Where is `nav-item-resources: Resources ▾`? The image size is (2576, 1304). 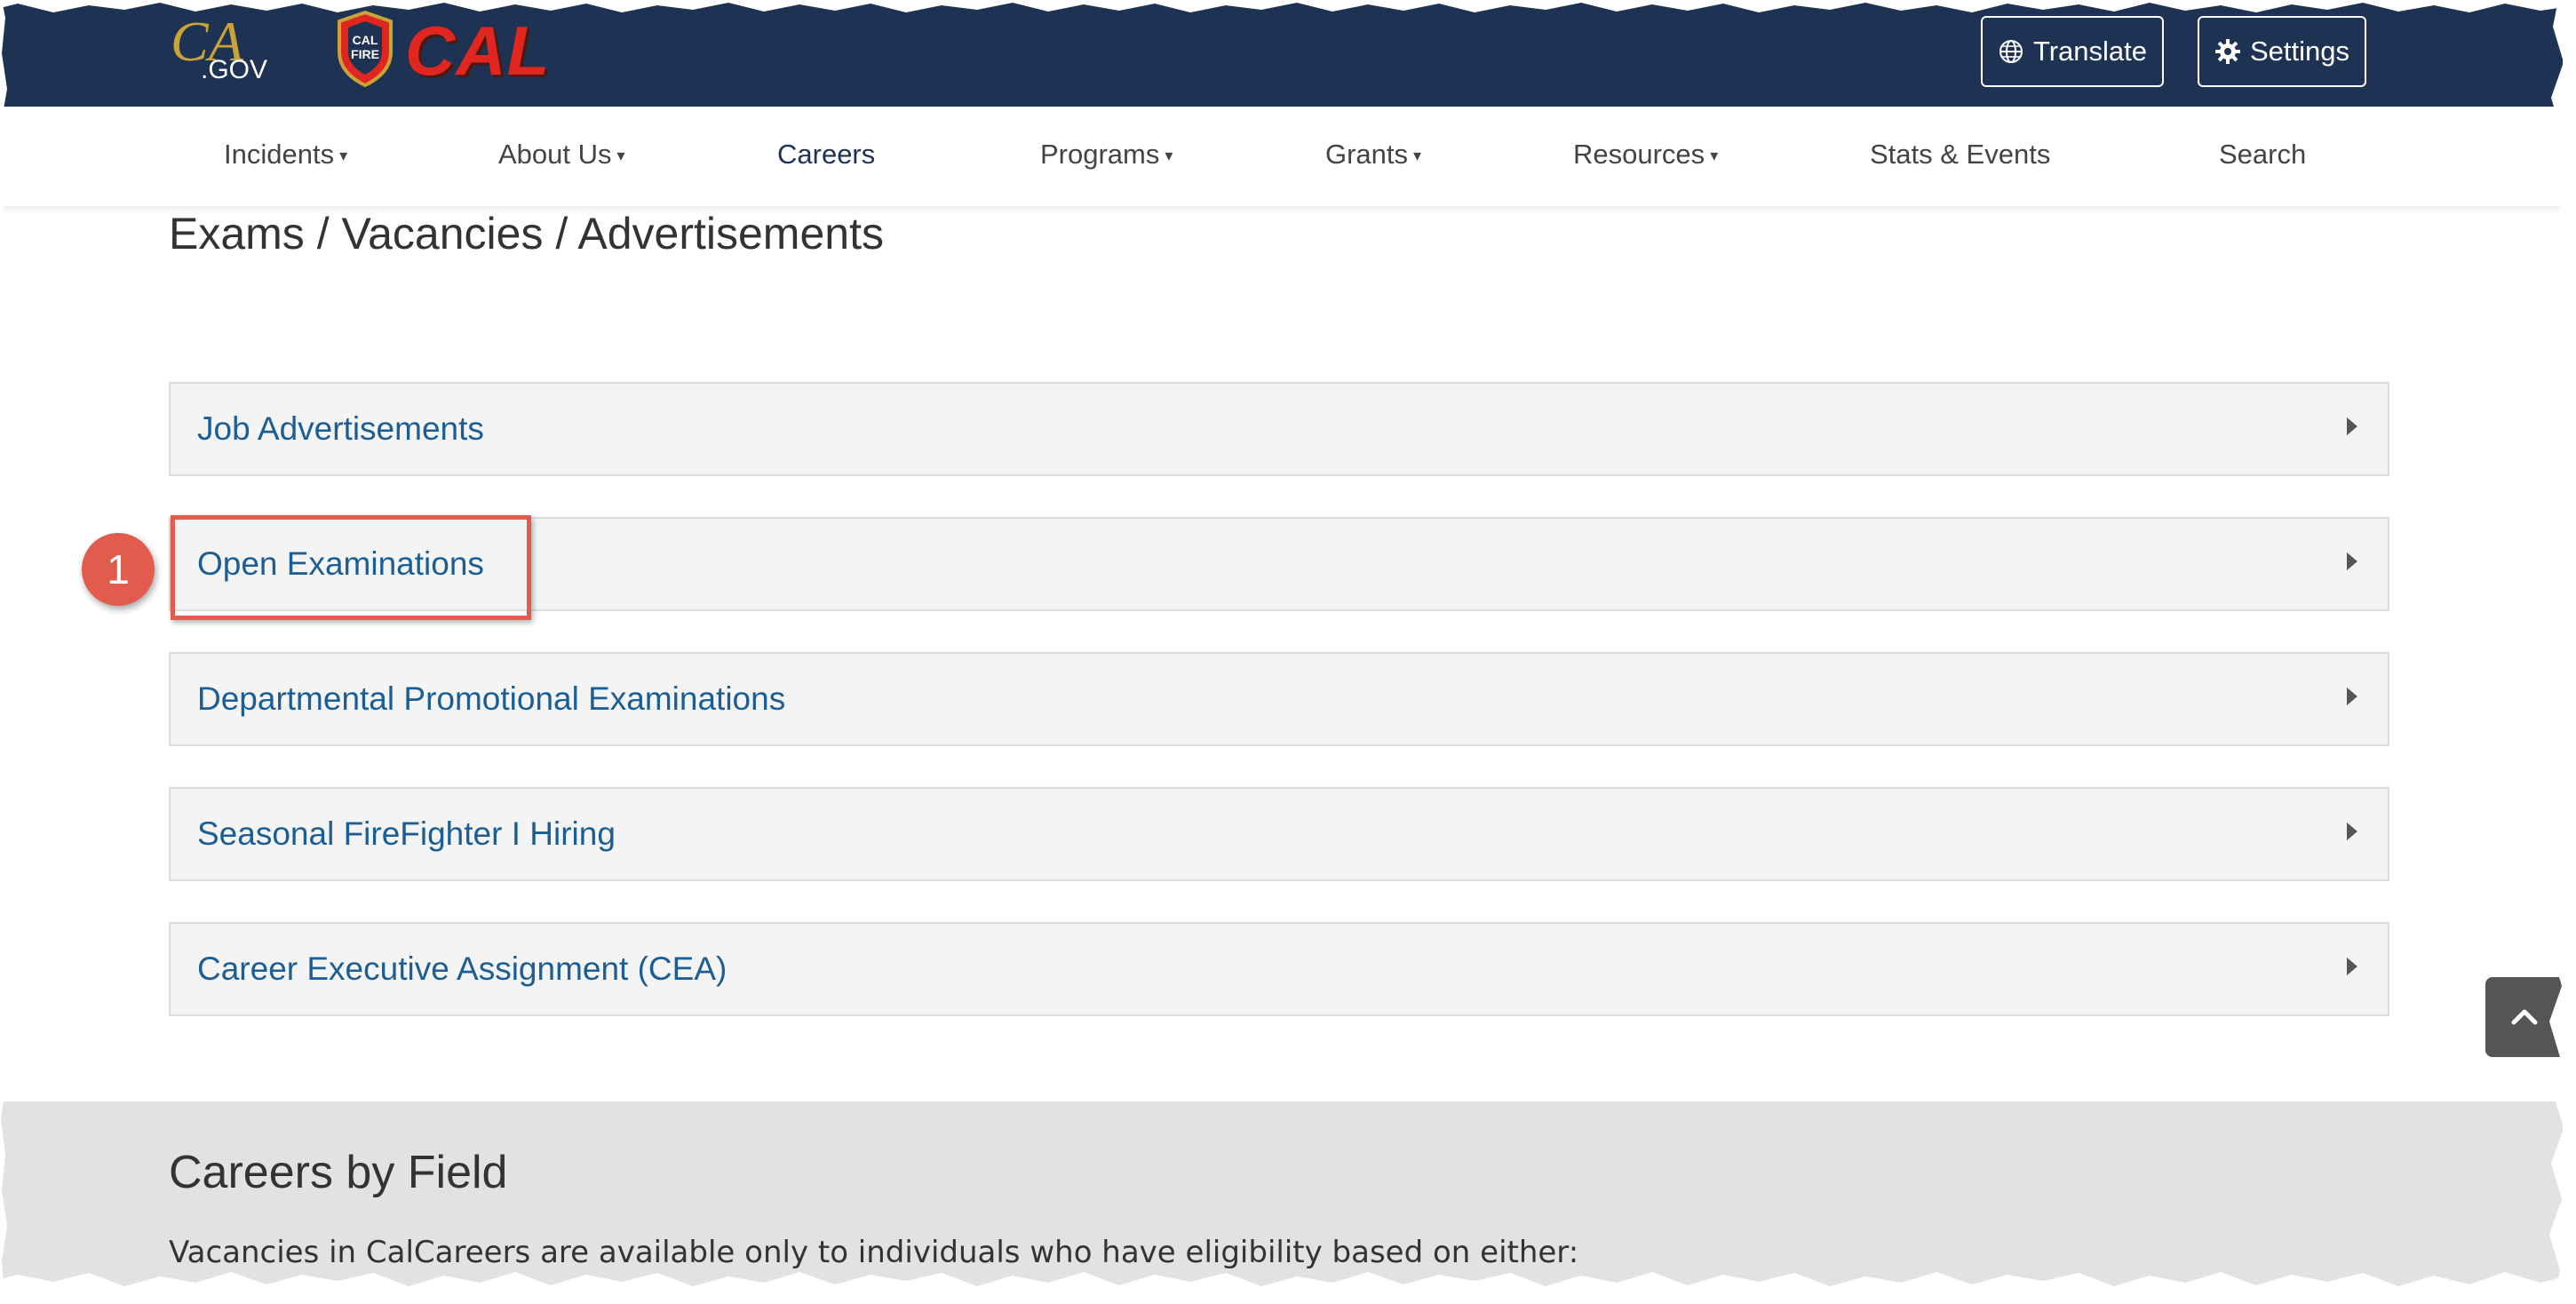
nav-item-resources: Resources ▾ is located at coordinates (1645, 155).